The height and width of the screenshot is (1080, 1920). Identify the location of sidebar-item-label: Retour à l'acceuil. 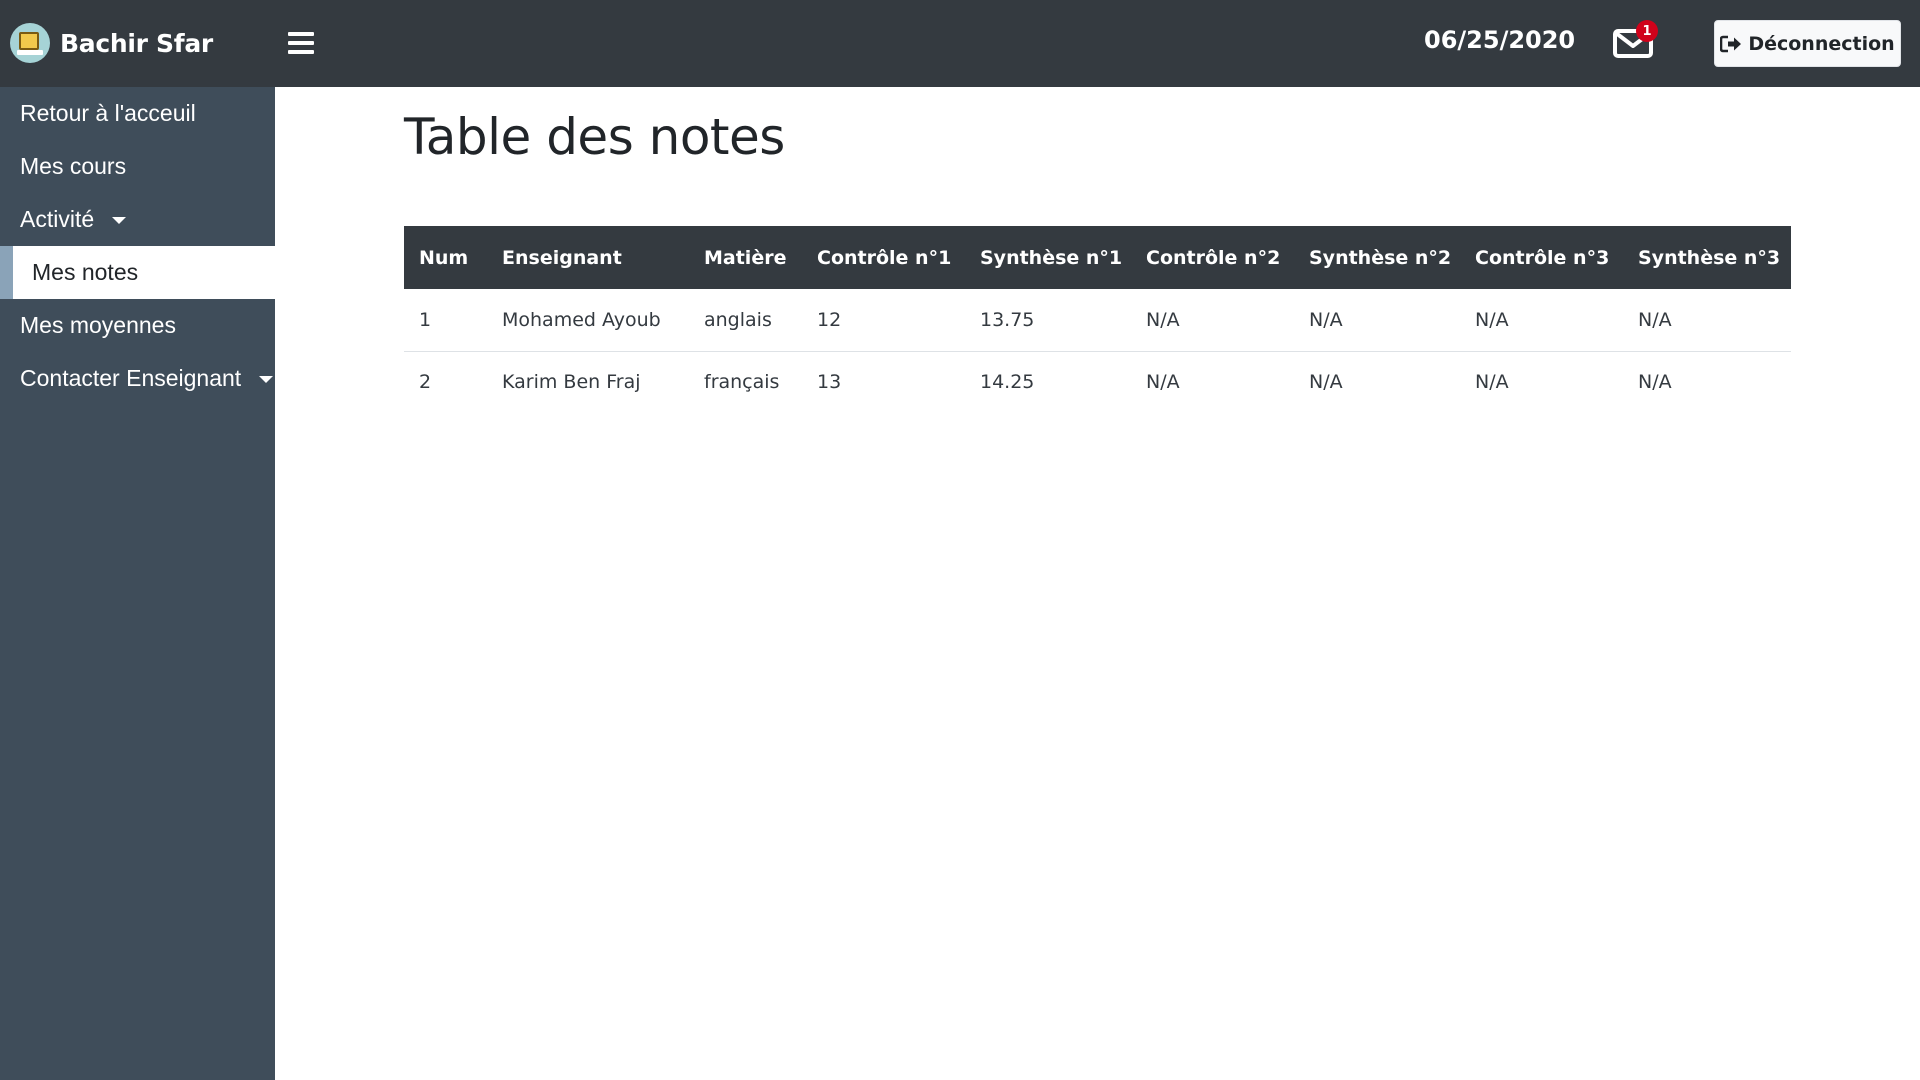
(108, 113).